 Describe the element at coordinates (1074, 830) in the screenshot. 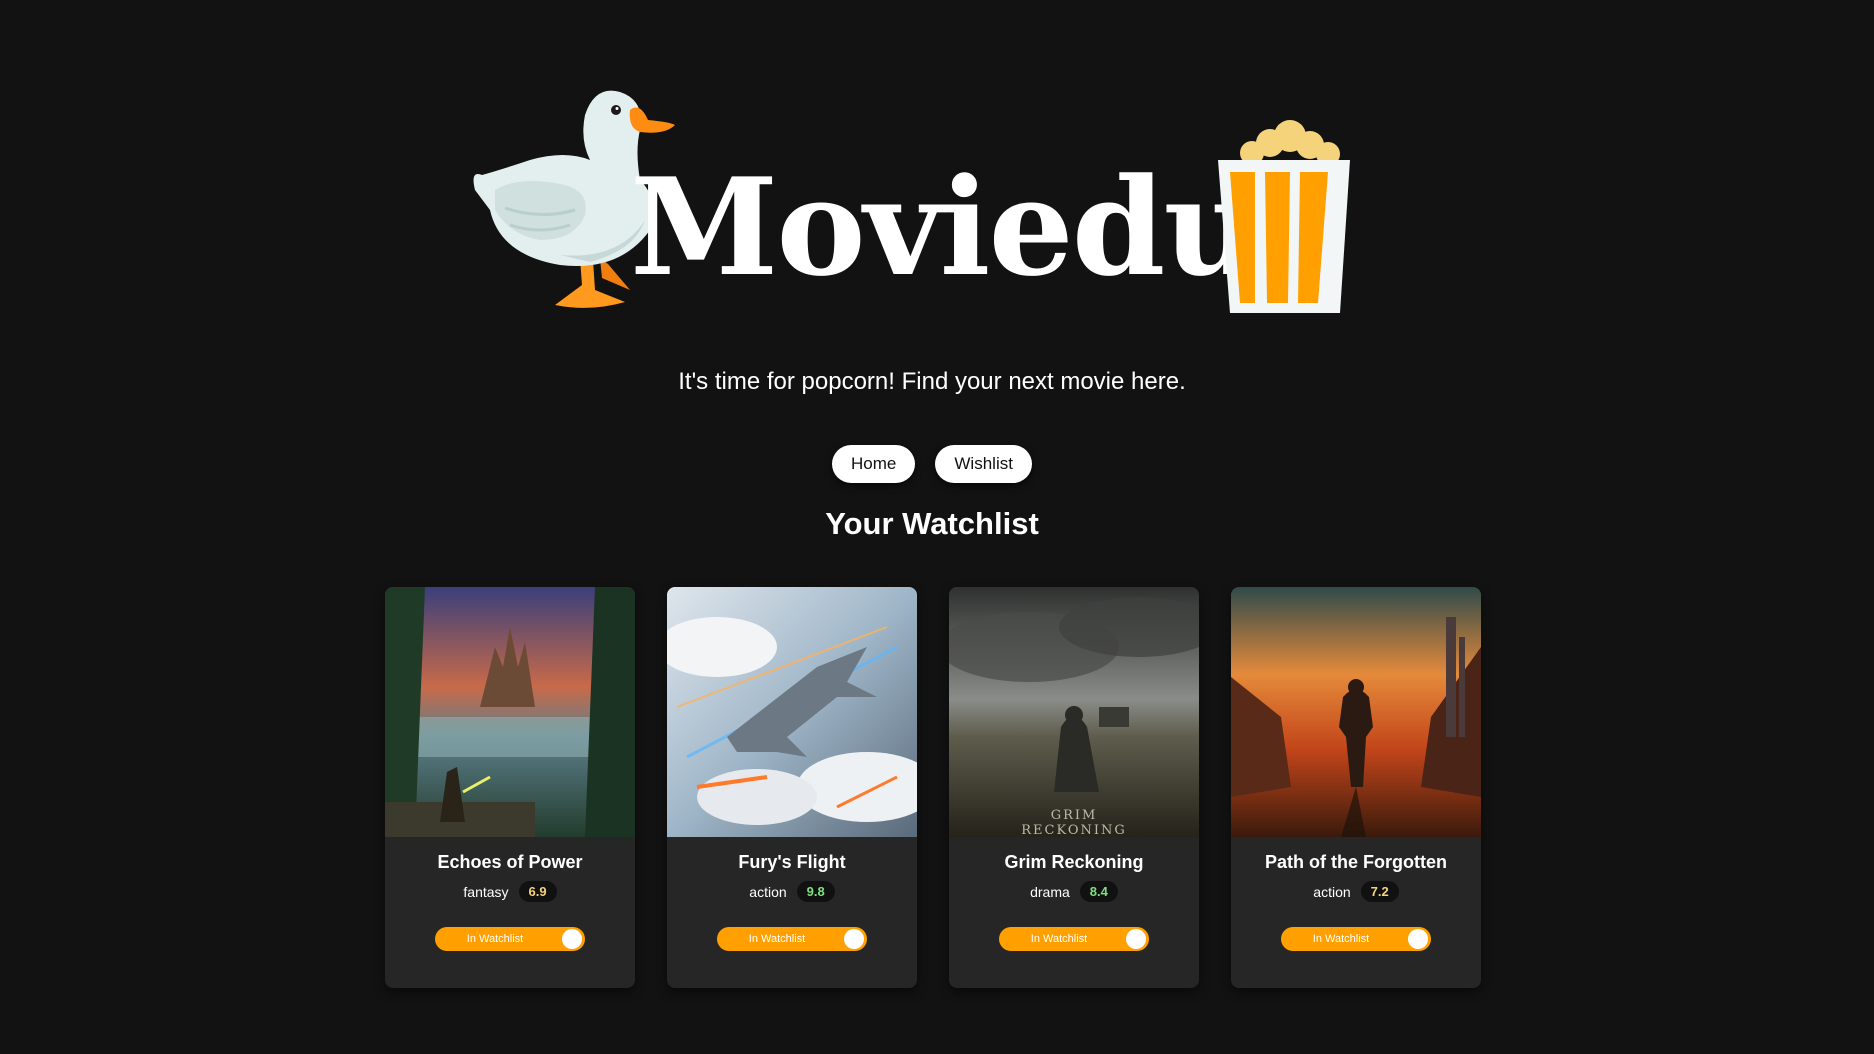

I see `poster-text-line: RECKONING` at that location.